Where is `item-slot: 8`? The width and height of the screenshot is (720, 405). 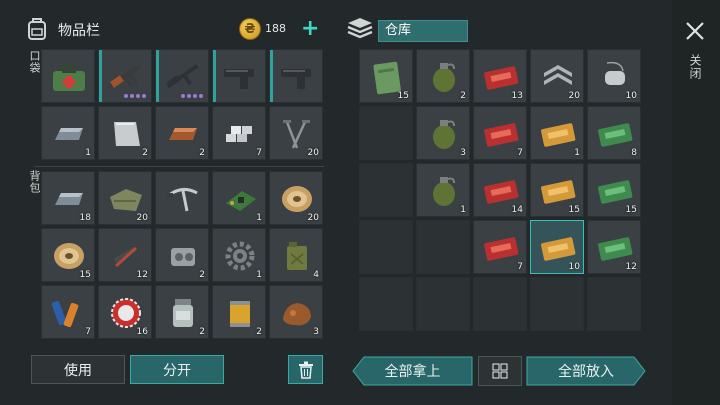
item-slot: 8 is located at coordinates (614, 133).